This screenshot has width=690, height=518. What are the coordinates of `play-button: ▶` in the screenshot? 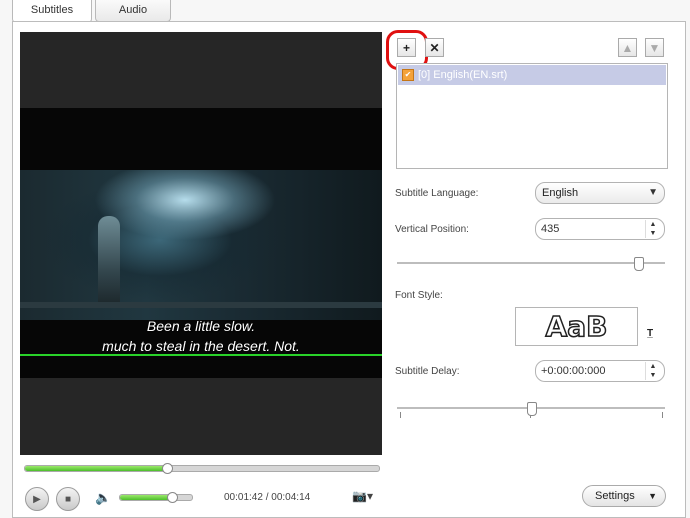 It's located at (37, 499).